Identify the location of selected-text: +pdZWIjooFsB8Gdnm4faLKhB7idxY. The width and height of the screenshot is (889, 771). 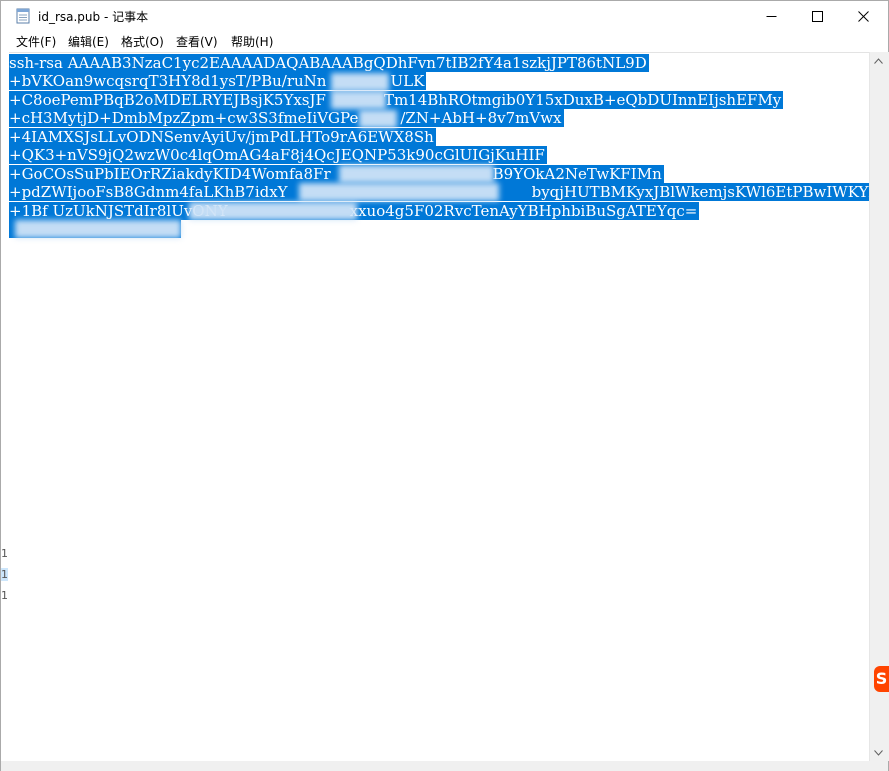
(149, 192).